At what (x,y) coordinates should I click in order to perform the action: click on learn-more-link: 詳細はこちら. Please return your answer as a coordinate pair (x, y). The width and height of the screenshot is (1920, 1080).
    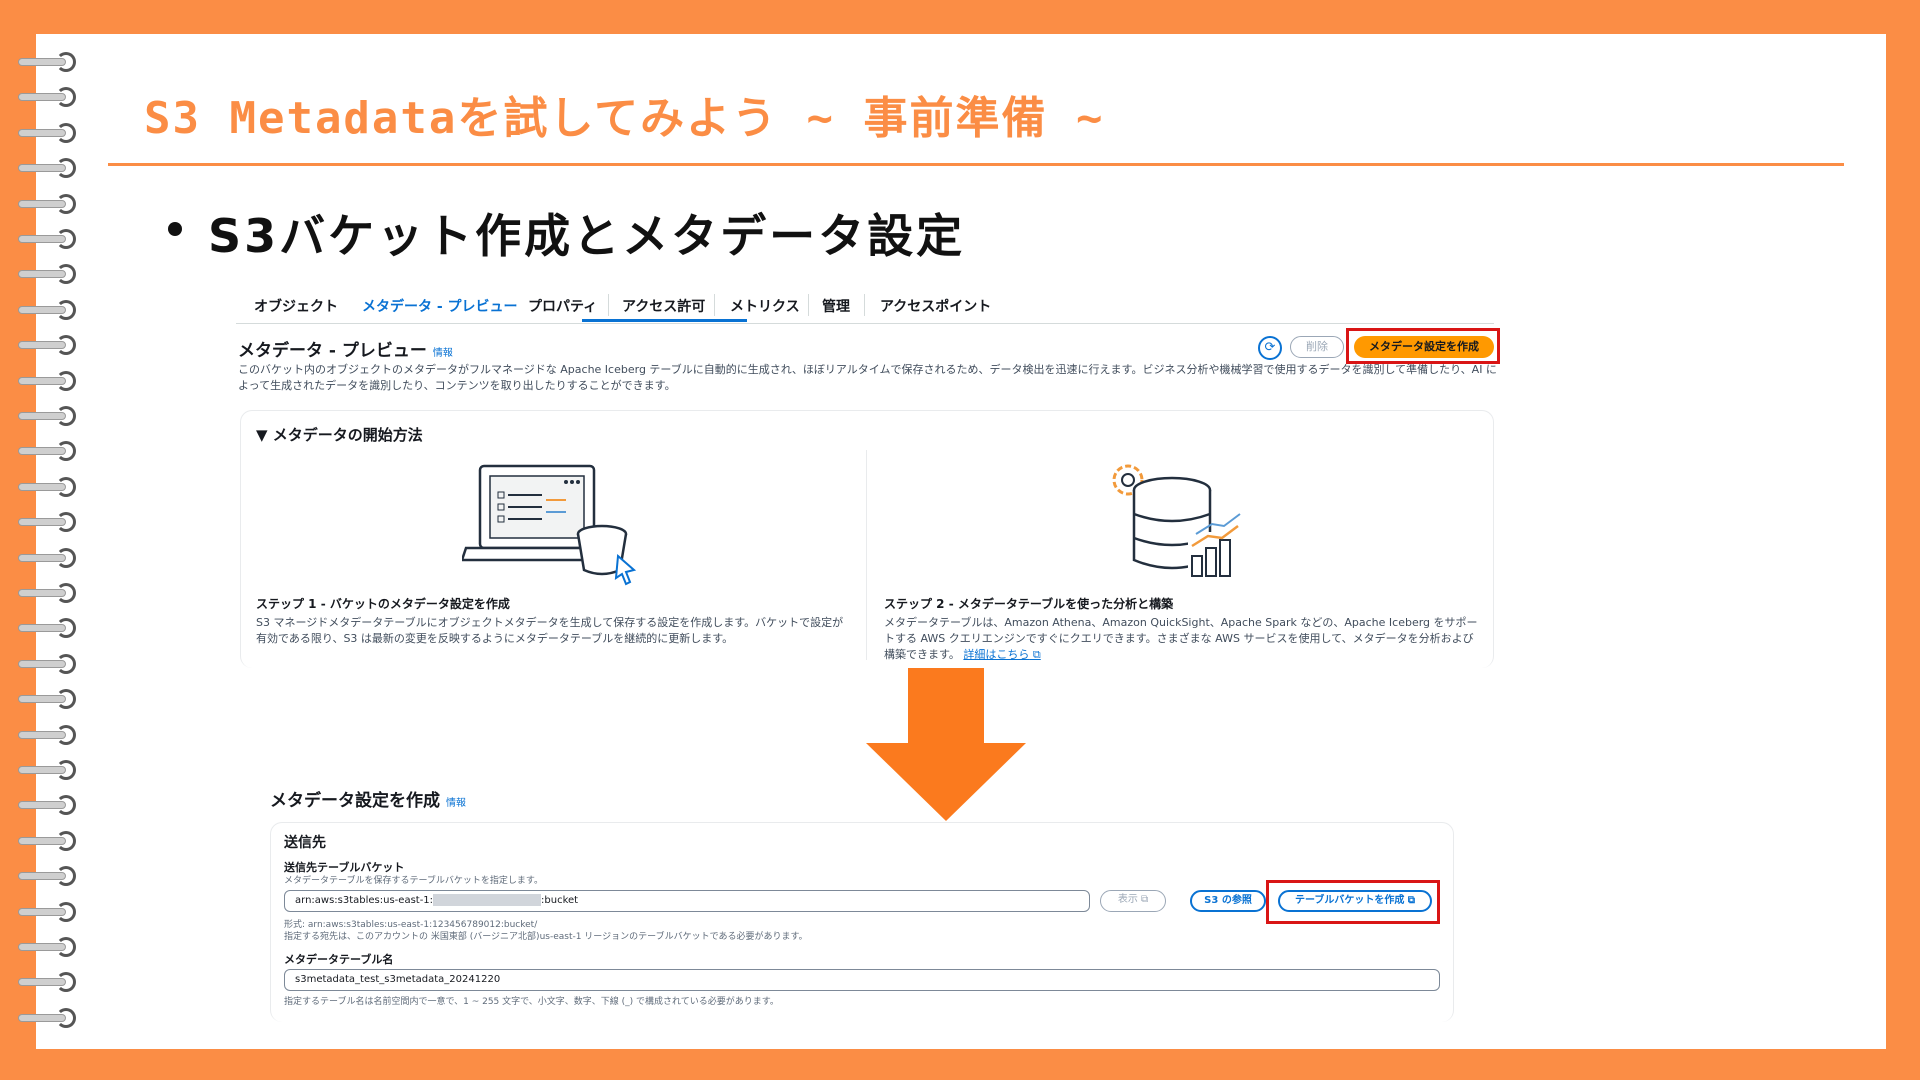
    Looking at the image, I should click on (996, 654).